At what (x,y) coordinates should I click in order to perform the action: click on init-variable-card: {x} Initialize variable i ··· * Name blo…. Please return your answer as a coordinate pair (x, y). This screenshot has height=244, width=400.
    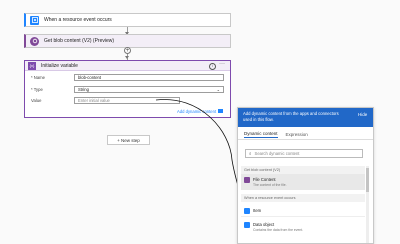
    Looking at the image, I should click on (127, 89).